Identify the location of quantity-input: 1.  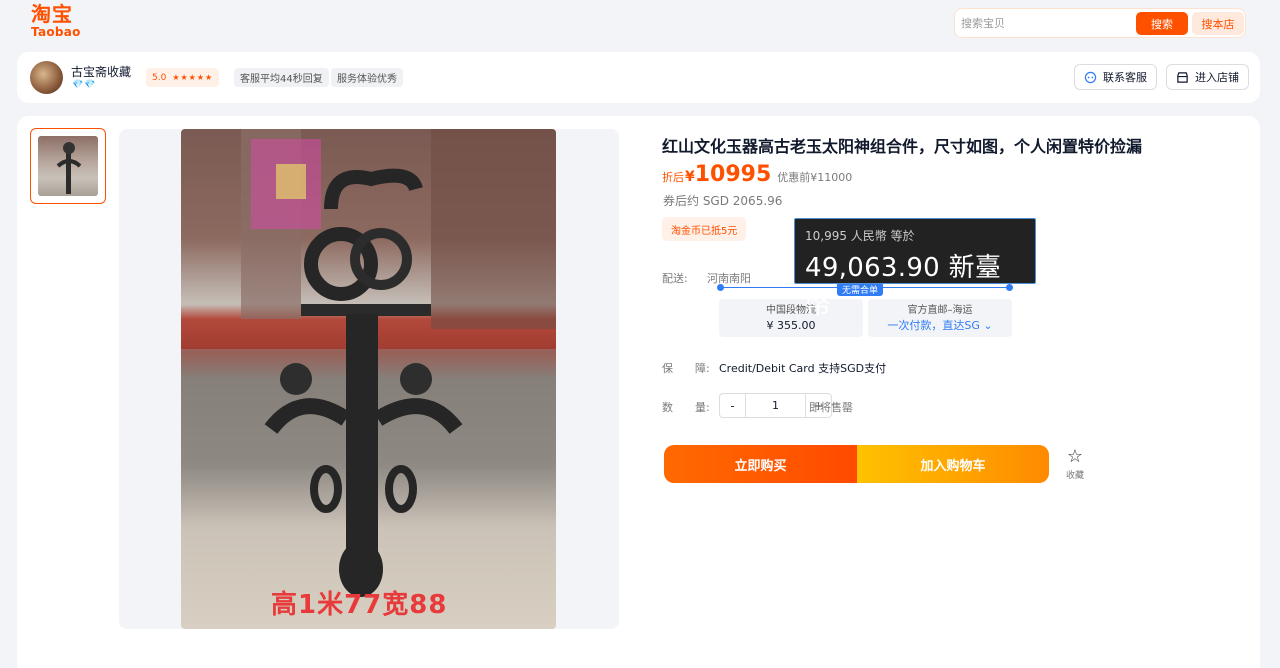
(775, 405).